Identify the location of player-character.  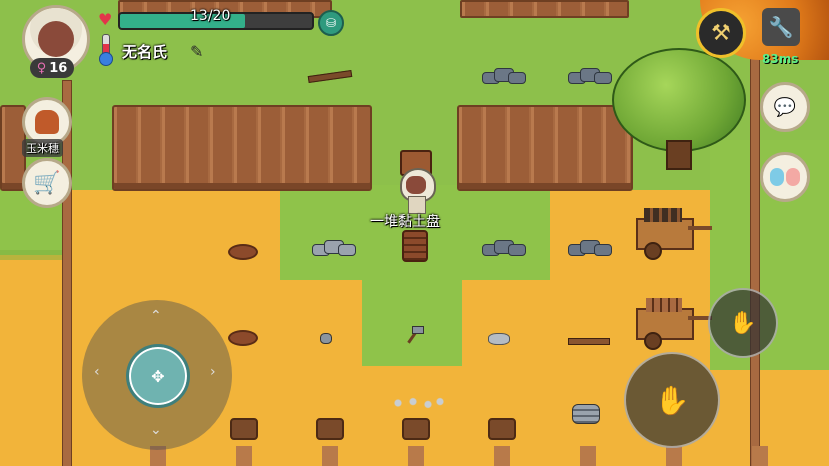
(416, 191).